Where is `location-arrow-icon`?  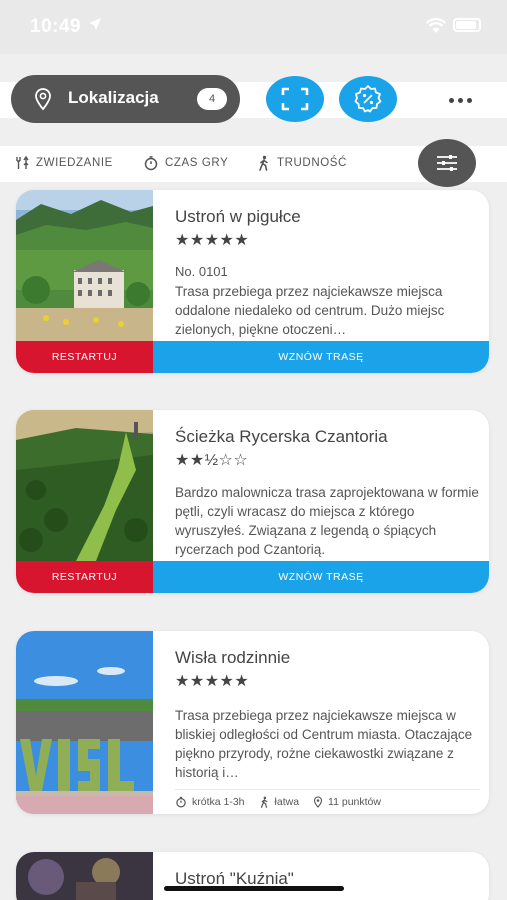
location-arrow-icon is located at coordinates (95, 26).